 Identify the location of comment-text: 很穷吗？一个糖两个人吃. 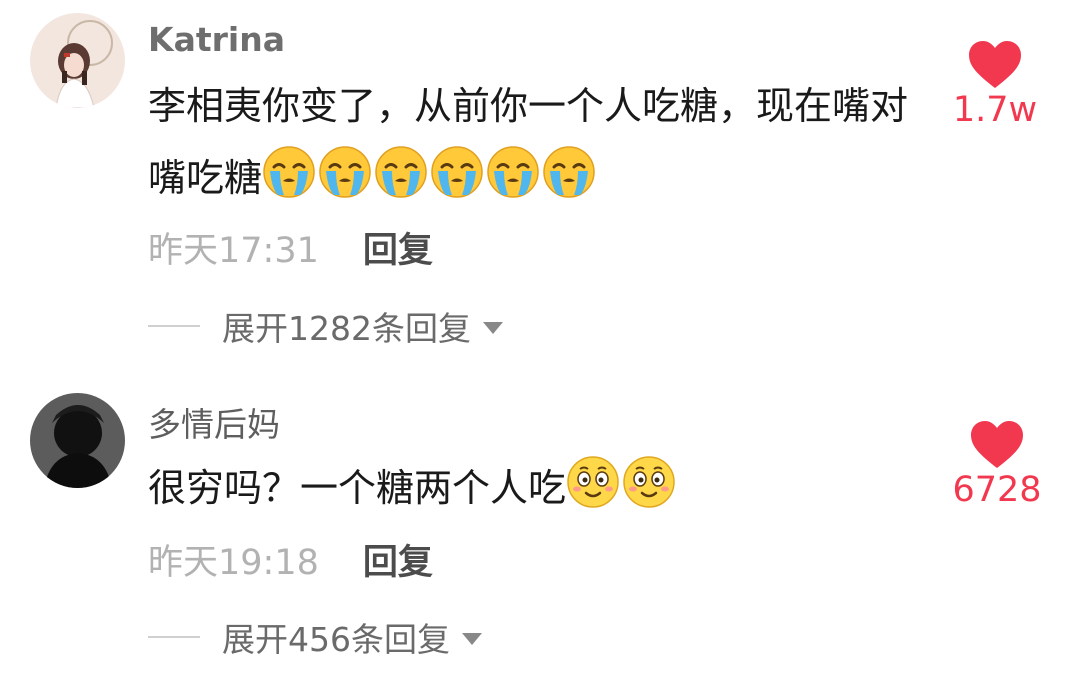
(543, 488).